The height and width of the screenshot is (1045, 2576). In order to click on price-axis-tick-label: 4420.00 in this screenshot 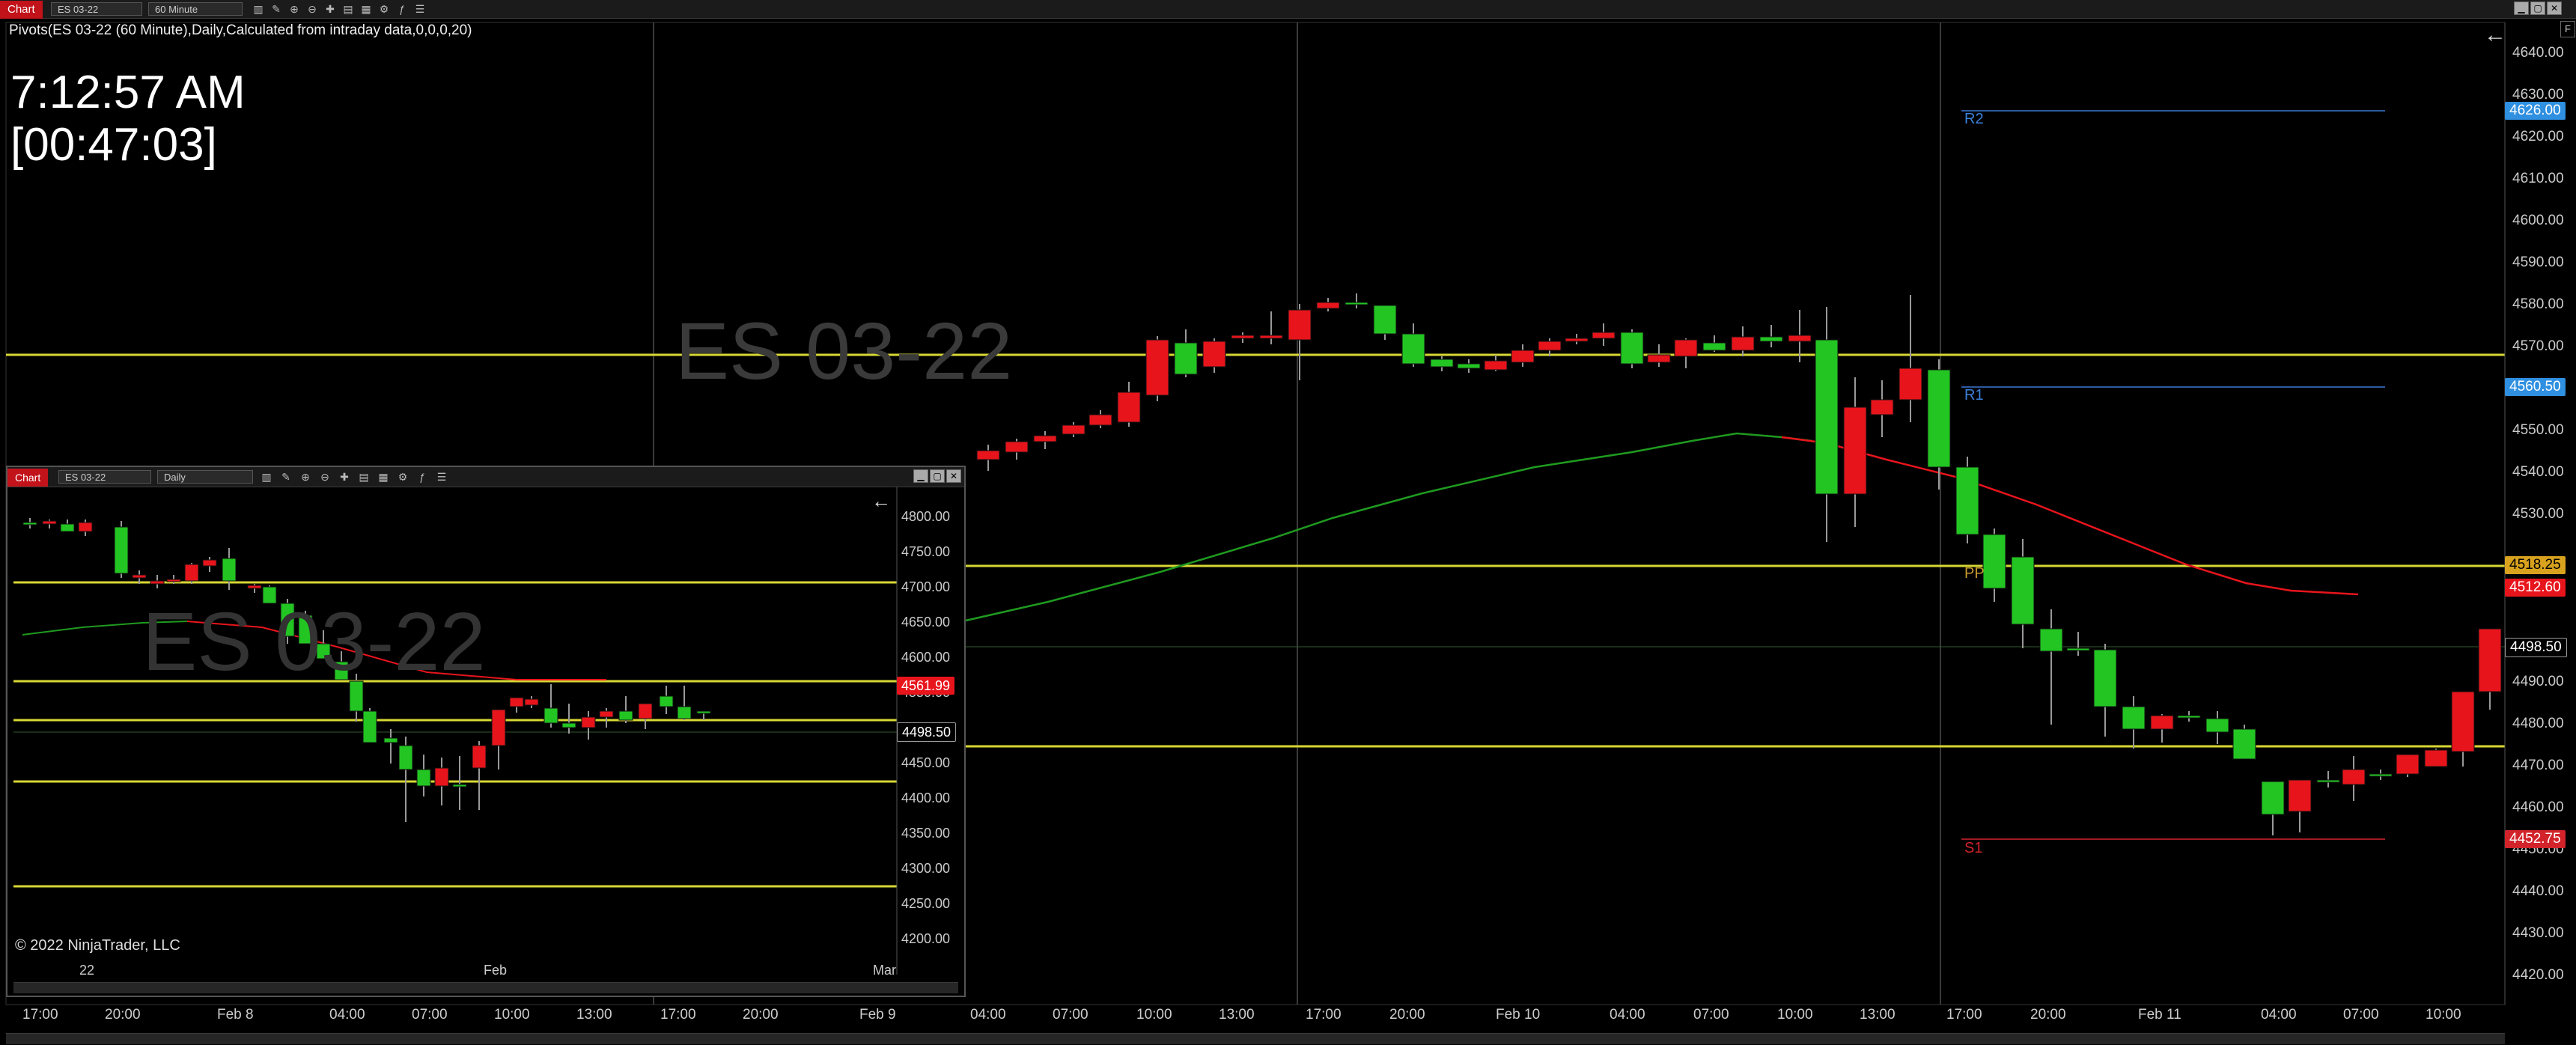, I will do `click(2538, 975)`.